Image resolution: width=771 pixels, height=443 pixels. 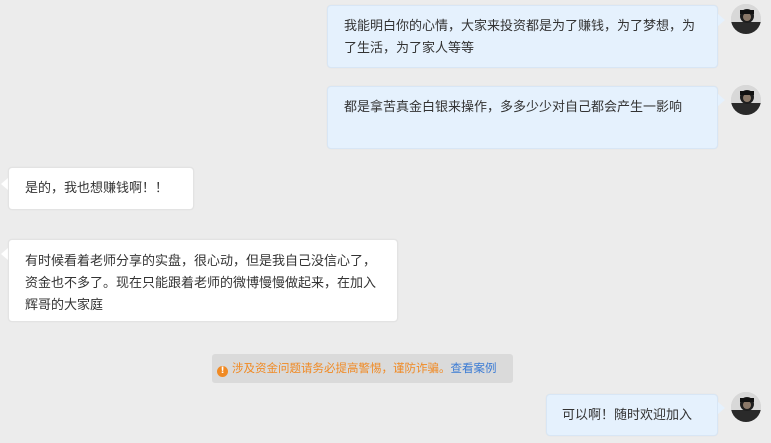 I want to click on message-bubble-incoming: 是的，我也想赚钱啊！！, so click(x=101, y=188).